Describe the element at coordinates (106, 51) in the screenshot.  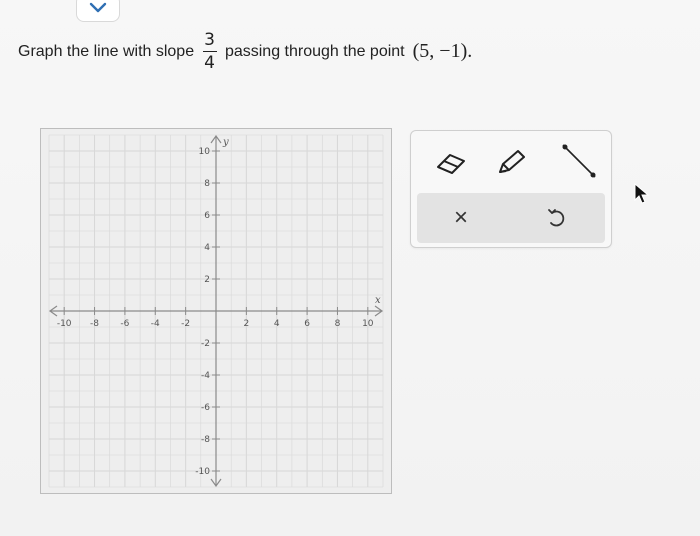
I see `question-prefix: Graph the line with slope` at that location.